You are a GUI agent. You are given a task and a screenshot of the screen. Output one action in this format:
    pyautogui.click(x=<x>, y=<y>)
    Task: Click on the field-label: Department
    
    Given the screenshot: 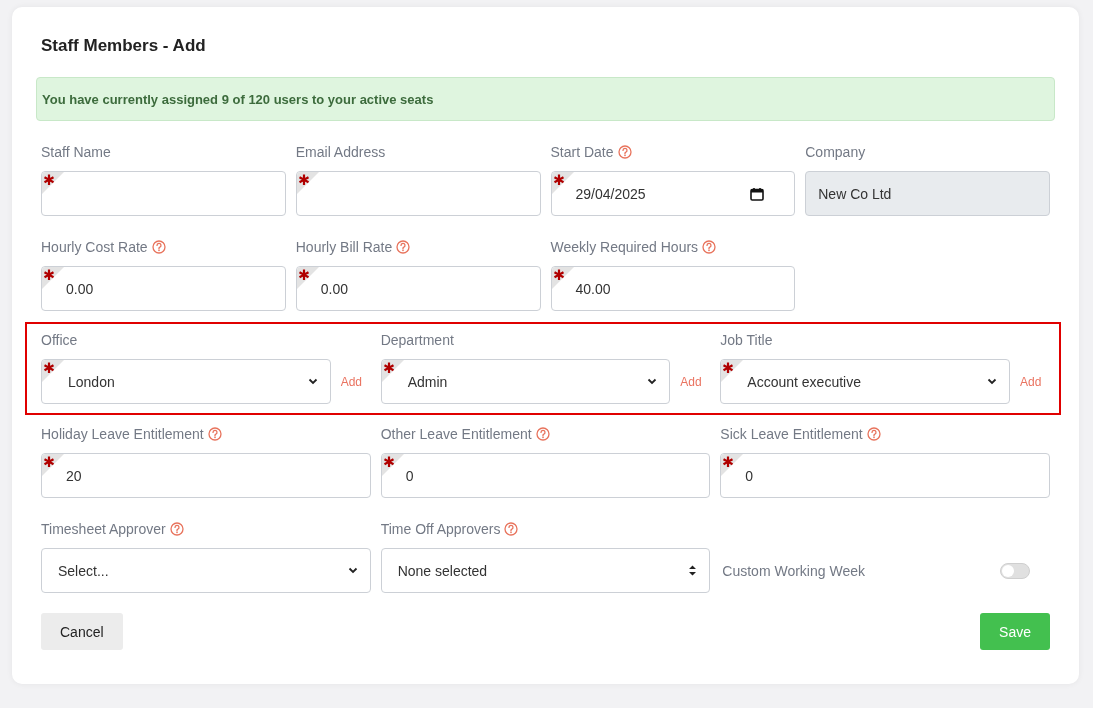 What is the action you would take?
    pyautogui.click(x=417, y=340)
    